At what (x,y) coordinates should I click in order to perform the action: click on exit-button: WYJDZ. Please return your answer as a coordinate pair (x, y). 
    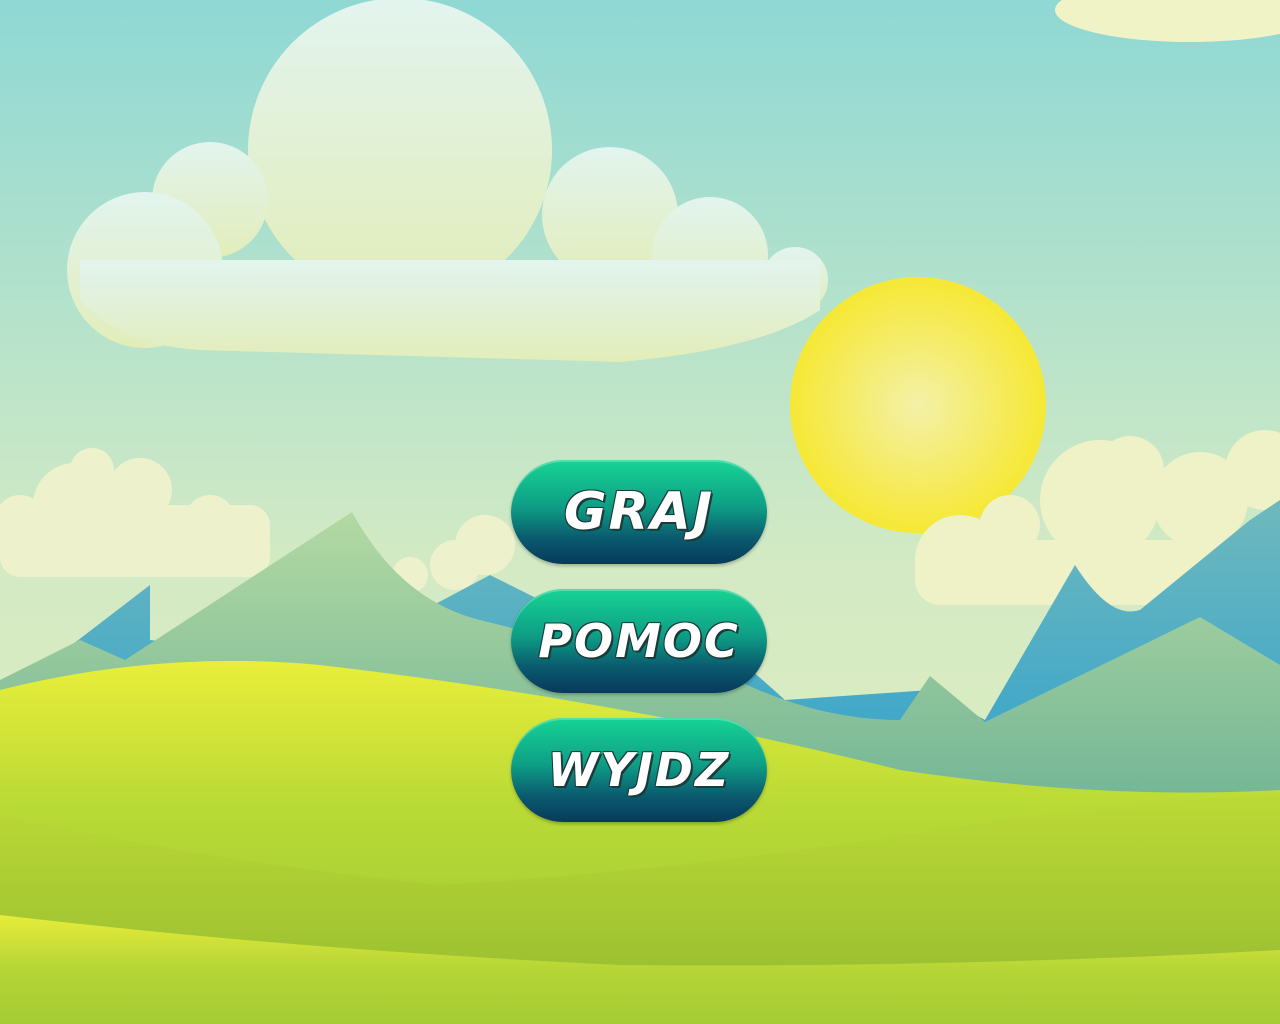
    Looking at the image, I should click on (639, 770).